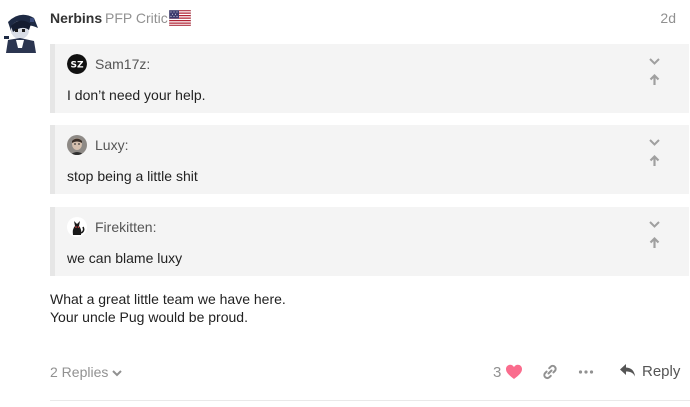 The width and height of the screenshot is (690, 407). Describe the element at coordinates (661, 371) in the screenshot. I see `reply-label: Reply` at that location.